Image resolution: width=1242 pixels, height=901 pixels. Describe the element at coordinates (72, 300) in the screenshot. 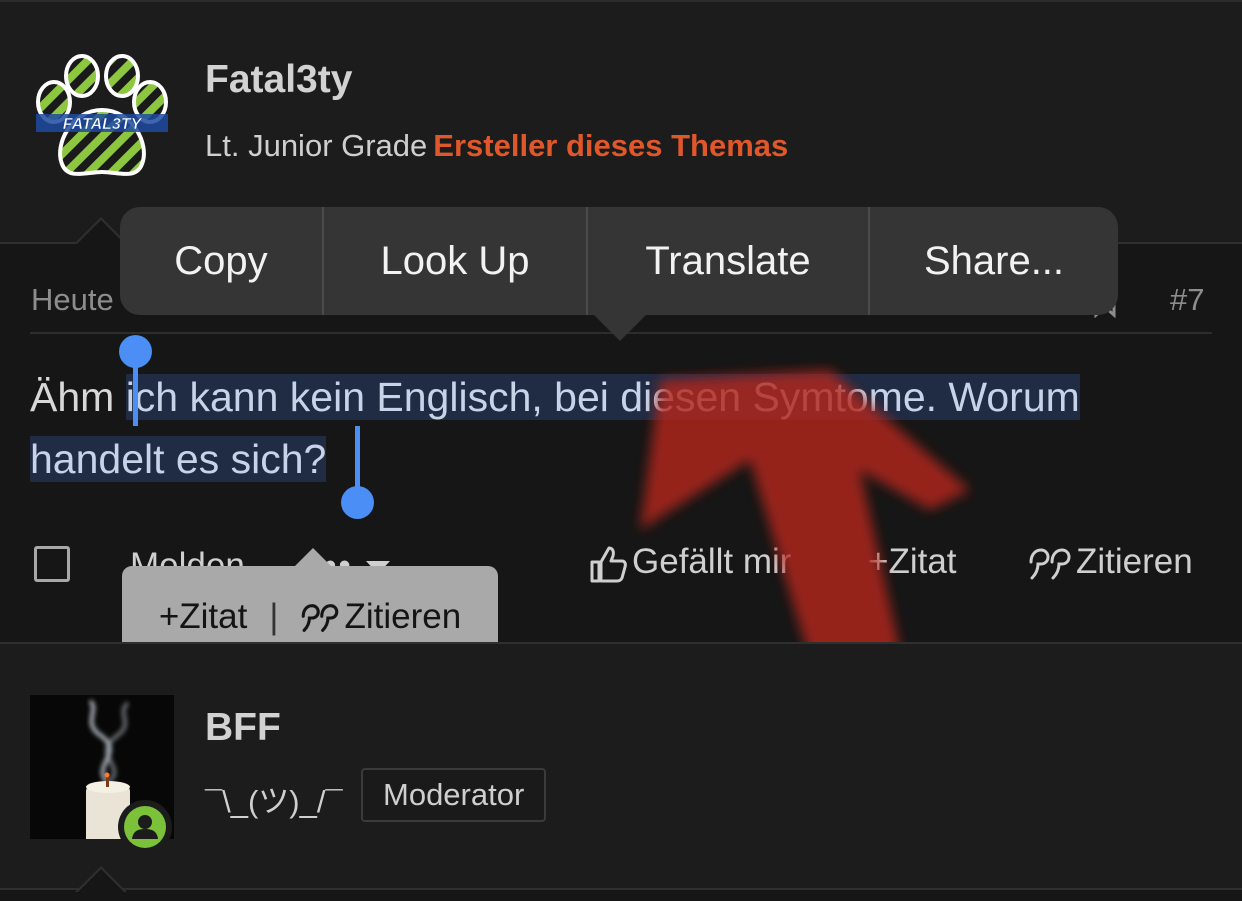

I see `post-date: Heute` at that location.